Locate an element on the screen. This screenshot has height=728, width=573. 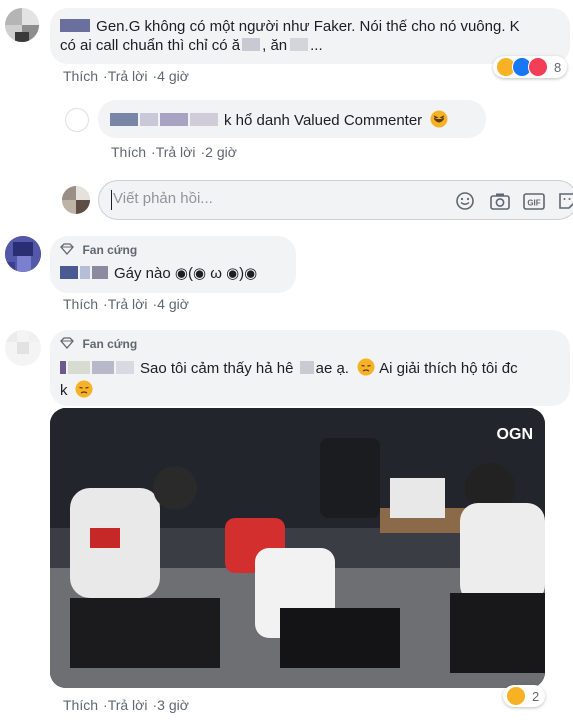
comment1-avatar is located at coordinates (22, 25).